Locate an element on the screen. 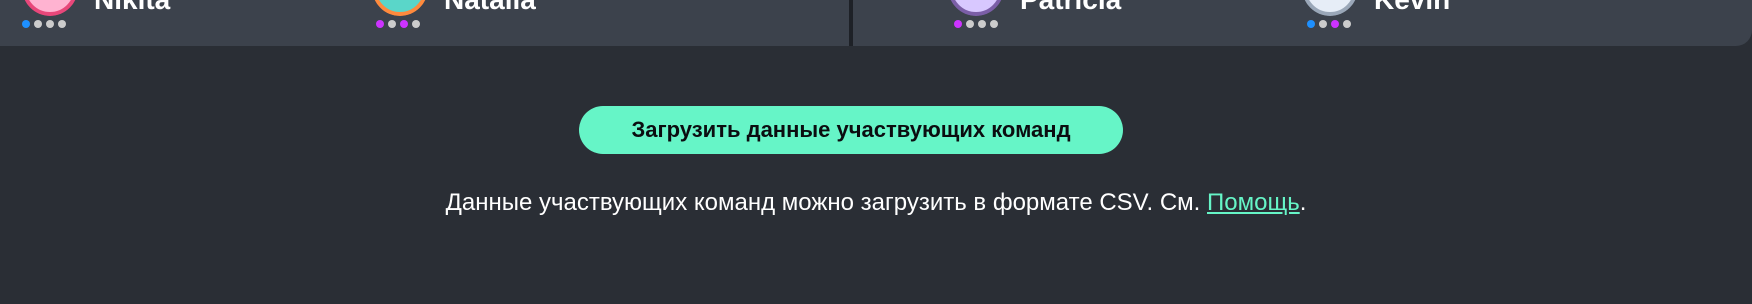 The image size is (1752, 304). upload-teams-button: Загрузить данные участвующих команд is located at coordinates (851, 130).